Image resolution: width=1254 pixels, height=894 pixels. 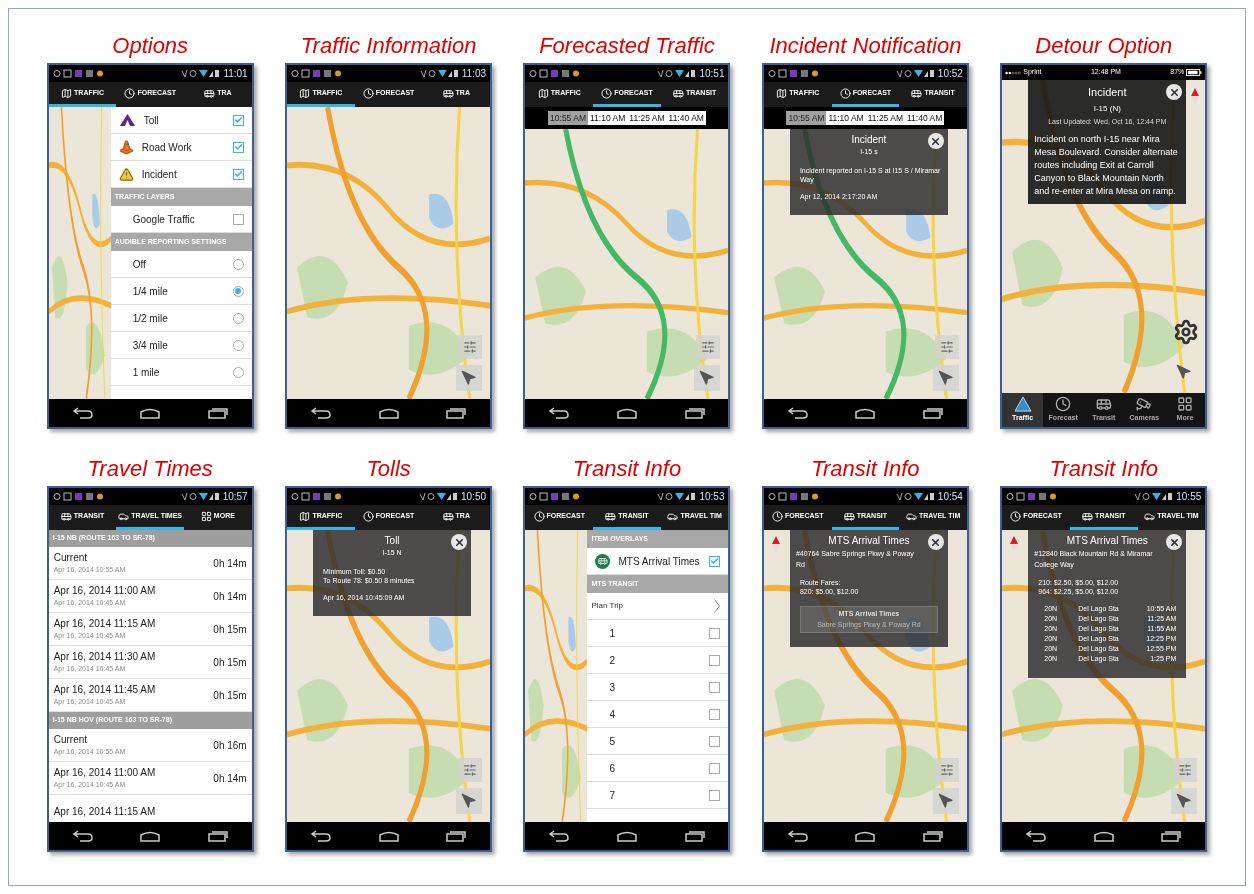 I want to click on popup-text: Incident on north I-15 near Mira Mesa Boulevard. Consider alternate routes including Exit at Carroll Canyon to Black Mountain North and re-enter at Mira Mesa on ramp., so click(x=1106, y=165).